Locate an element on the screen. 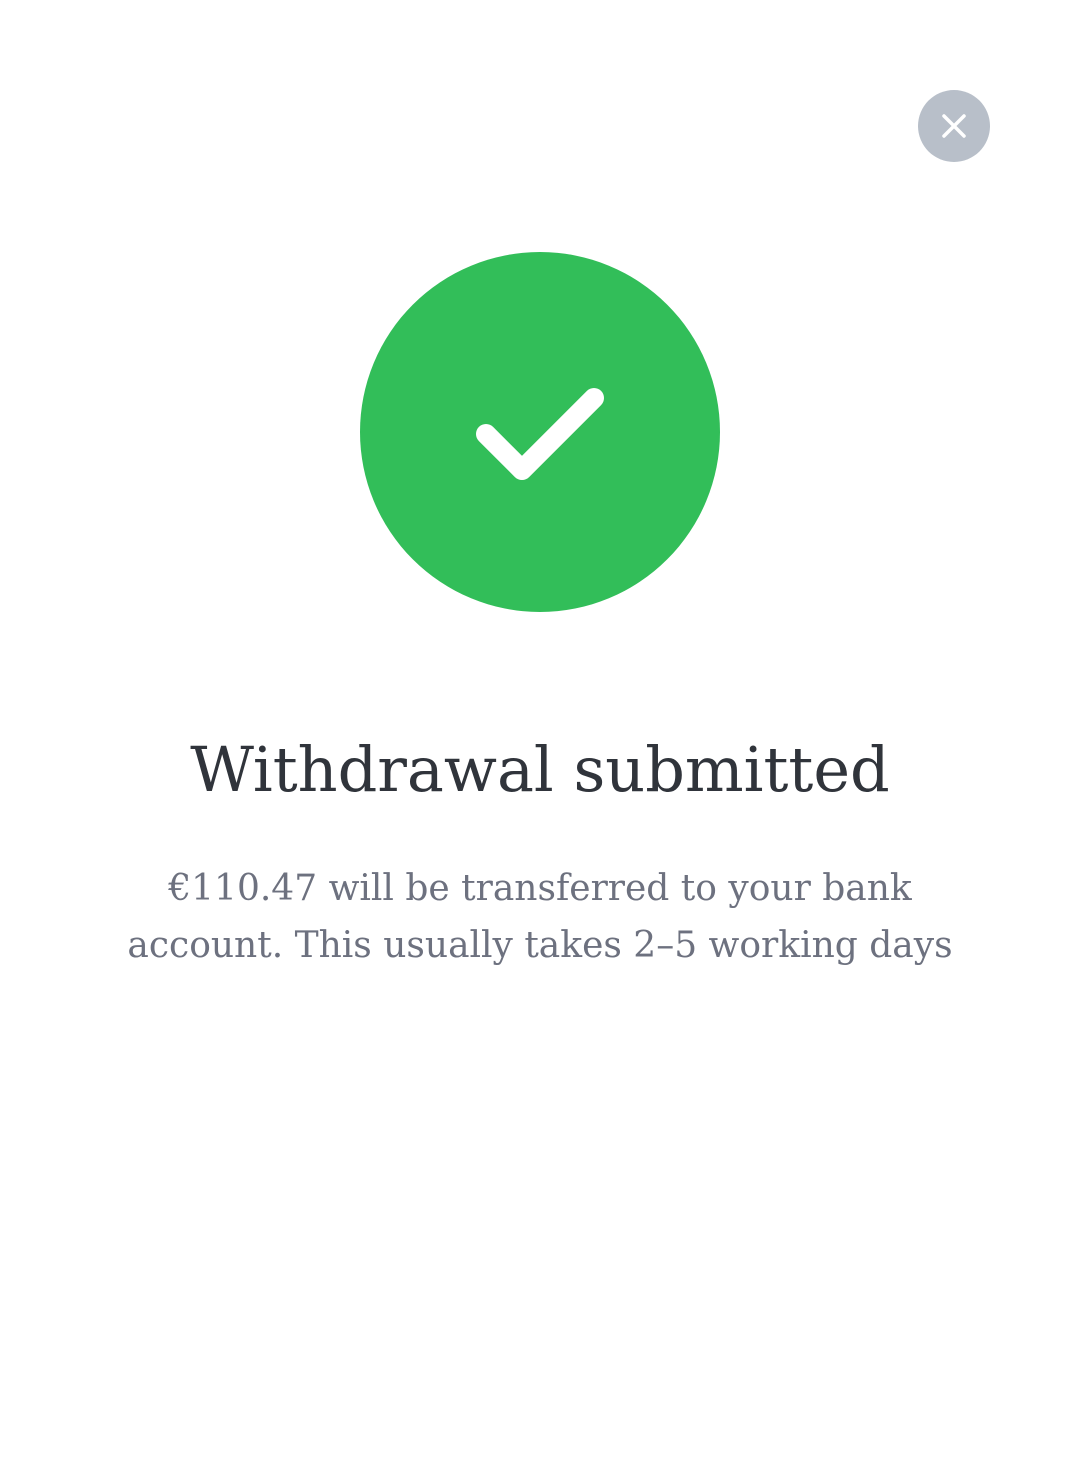  close-button is located at coordinates (954, 126).